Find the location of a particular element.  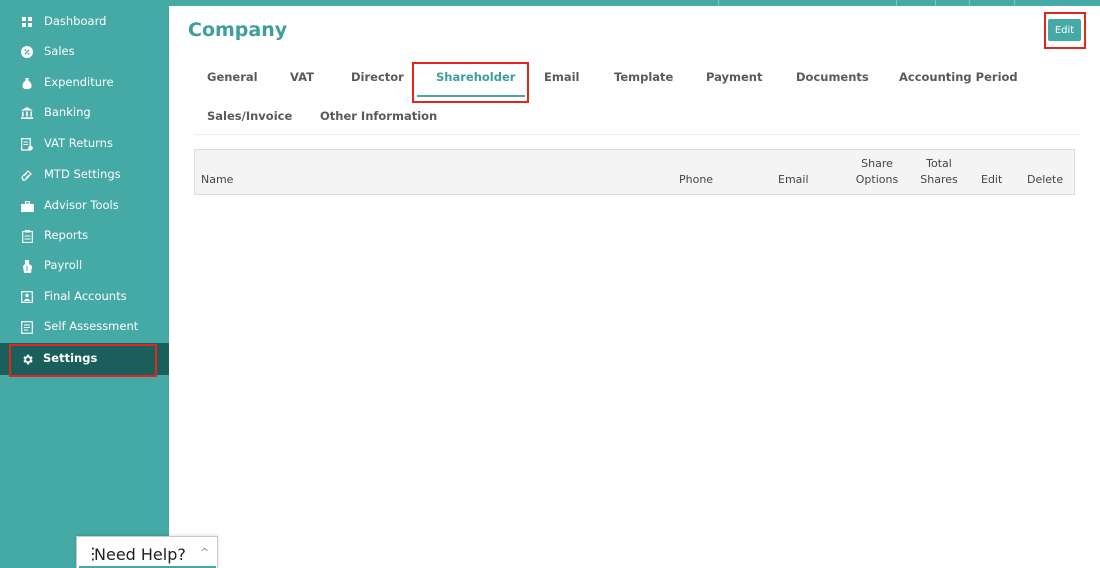

sidebar-item-label: Self Assessment is located at coordinates (91, 326).